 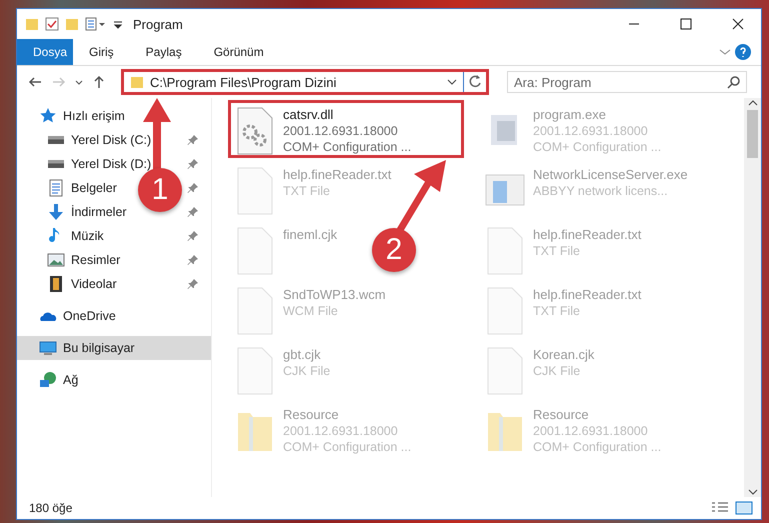 I want to click on help-icon, so click(x=743, y=52).